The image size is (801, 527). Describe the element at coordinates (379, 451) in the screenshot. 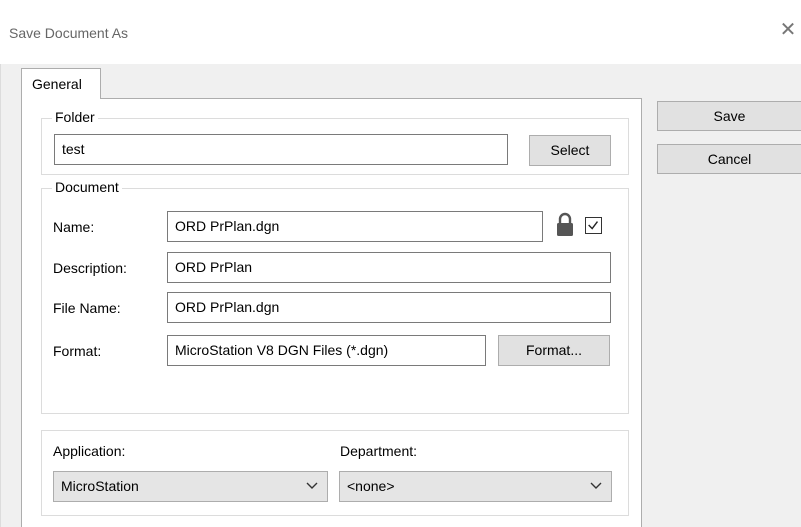

I see `department-label: Department:` at that location.